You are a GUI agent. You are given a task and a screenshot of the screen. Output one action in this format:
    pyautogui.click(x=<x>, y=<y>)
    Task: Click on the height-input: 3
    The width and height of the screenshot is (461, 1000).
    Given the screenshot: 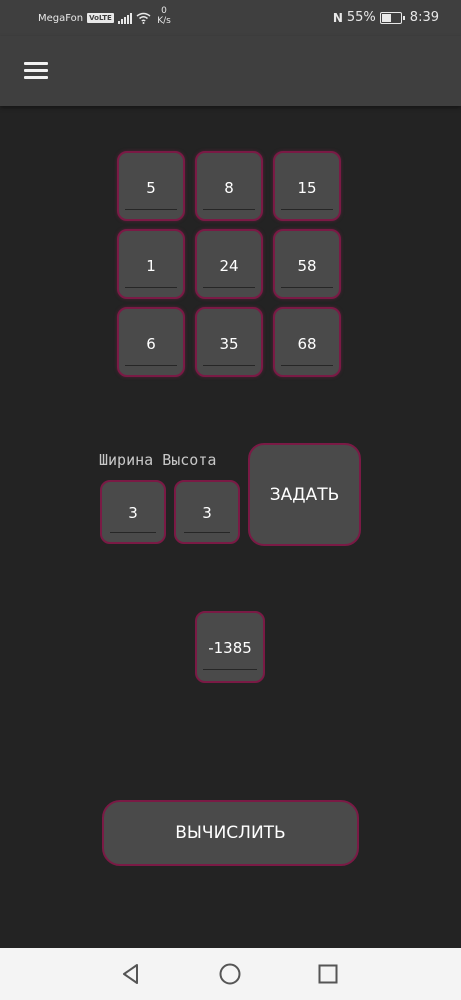 What is the action you would take?
    pyautogui.click(x=207, y=512)
    